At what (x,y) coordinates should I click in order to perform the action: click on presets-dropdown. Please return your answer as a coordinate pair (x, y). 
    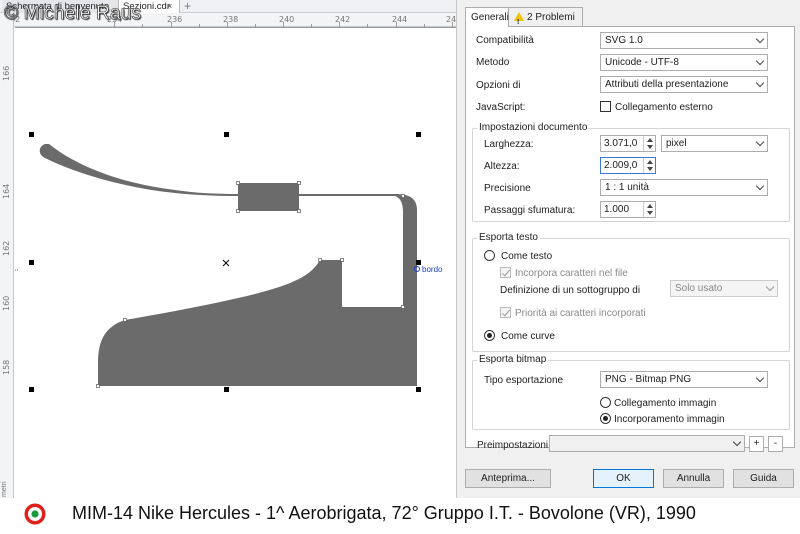
    Looking at the image, I should click on (647, 443).